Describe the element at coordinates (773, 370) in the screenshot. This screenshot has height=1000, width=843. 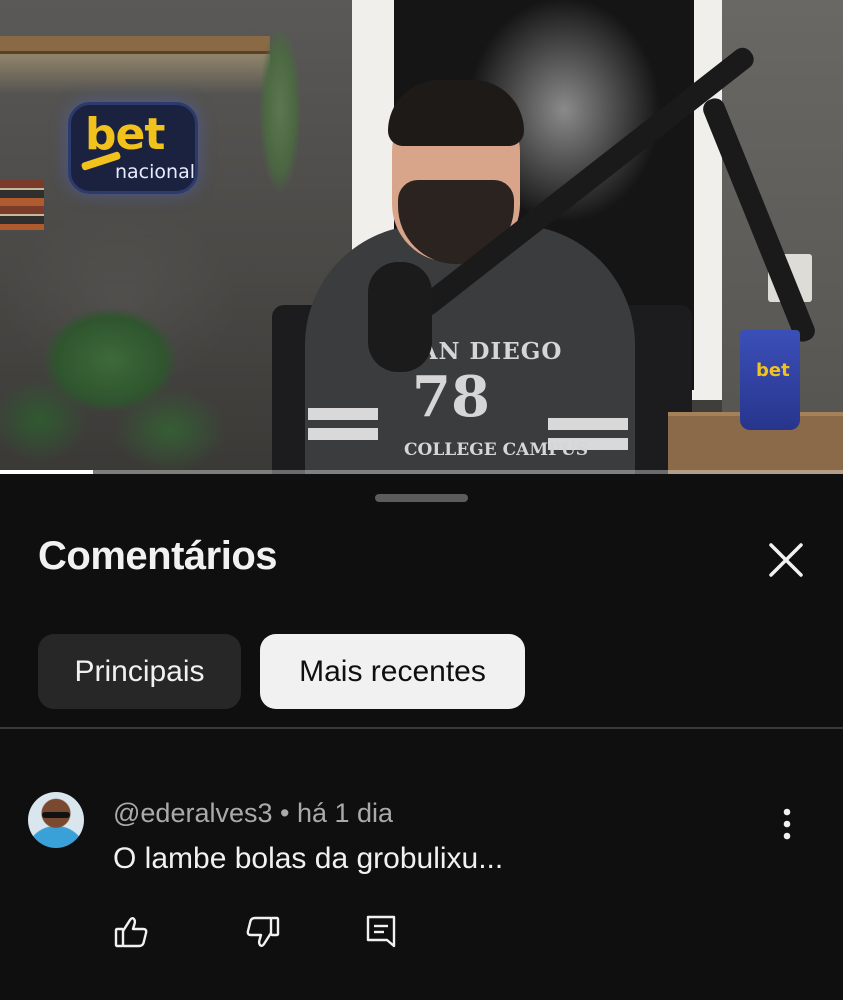
I see `cup-logo: bet` at that location.